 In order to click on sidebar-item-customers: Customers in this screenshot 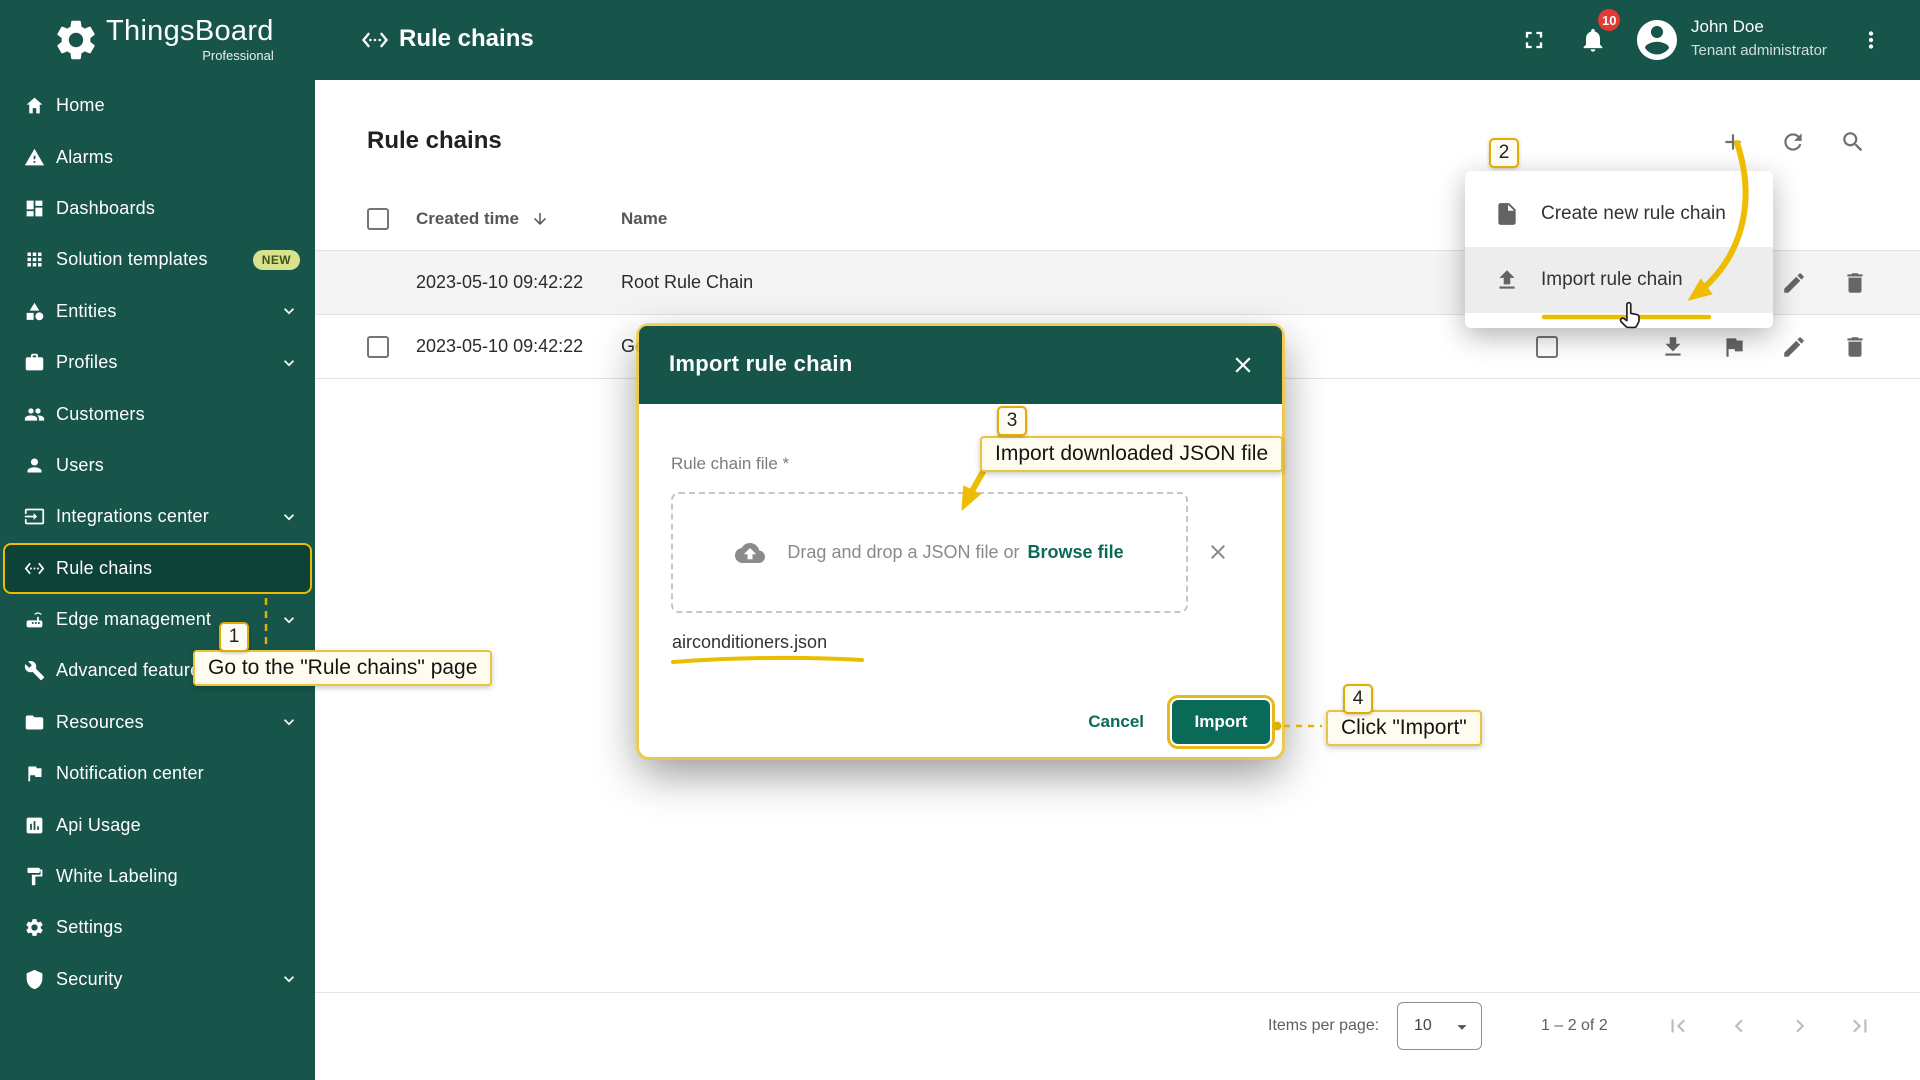, I will do `click(157, 413)`.